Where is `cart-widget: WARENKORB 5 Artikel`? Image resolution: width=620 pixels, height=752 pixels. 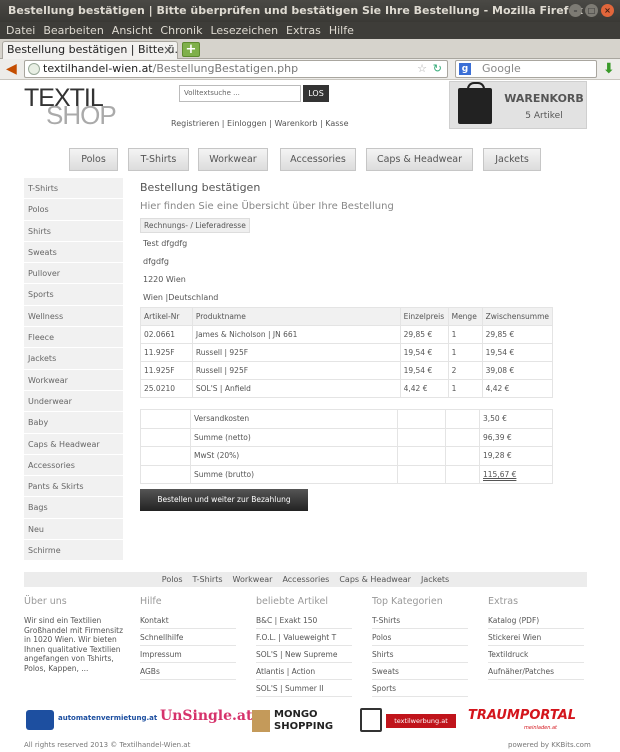
cart-widget: WARENKORB 5 Artikel is located at coordinates (518, 105).